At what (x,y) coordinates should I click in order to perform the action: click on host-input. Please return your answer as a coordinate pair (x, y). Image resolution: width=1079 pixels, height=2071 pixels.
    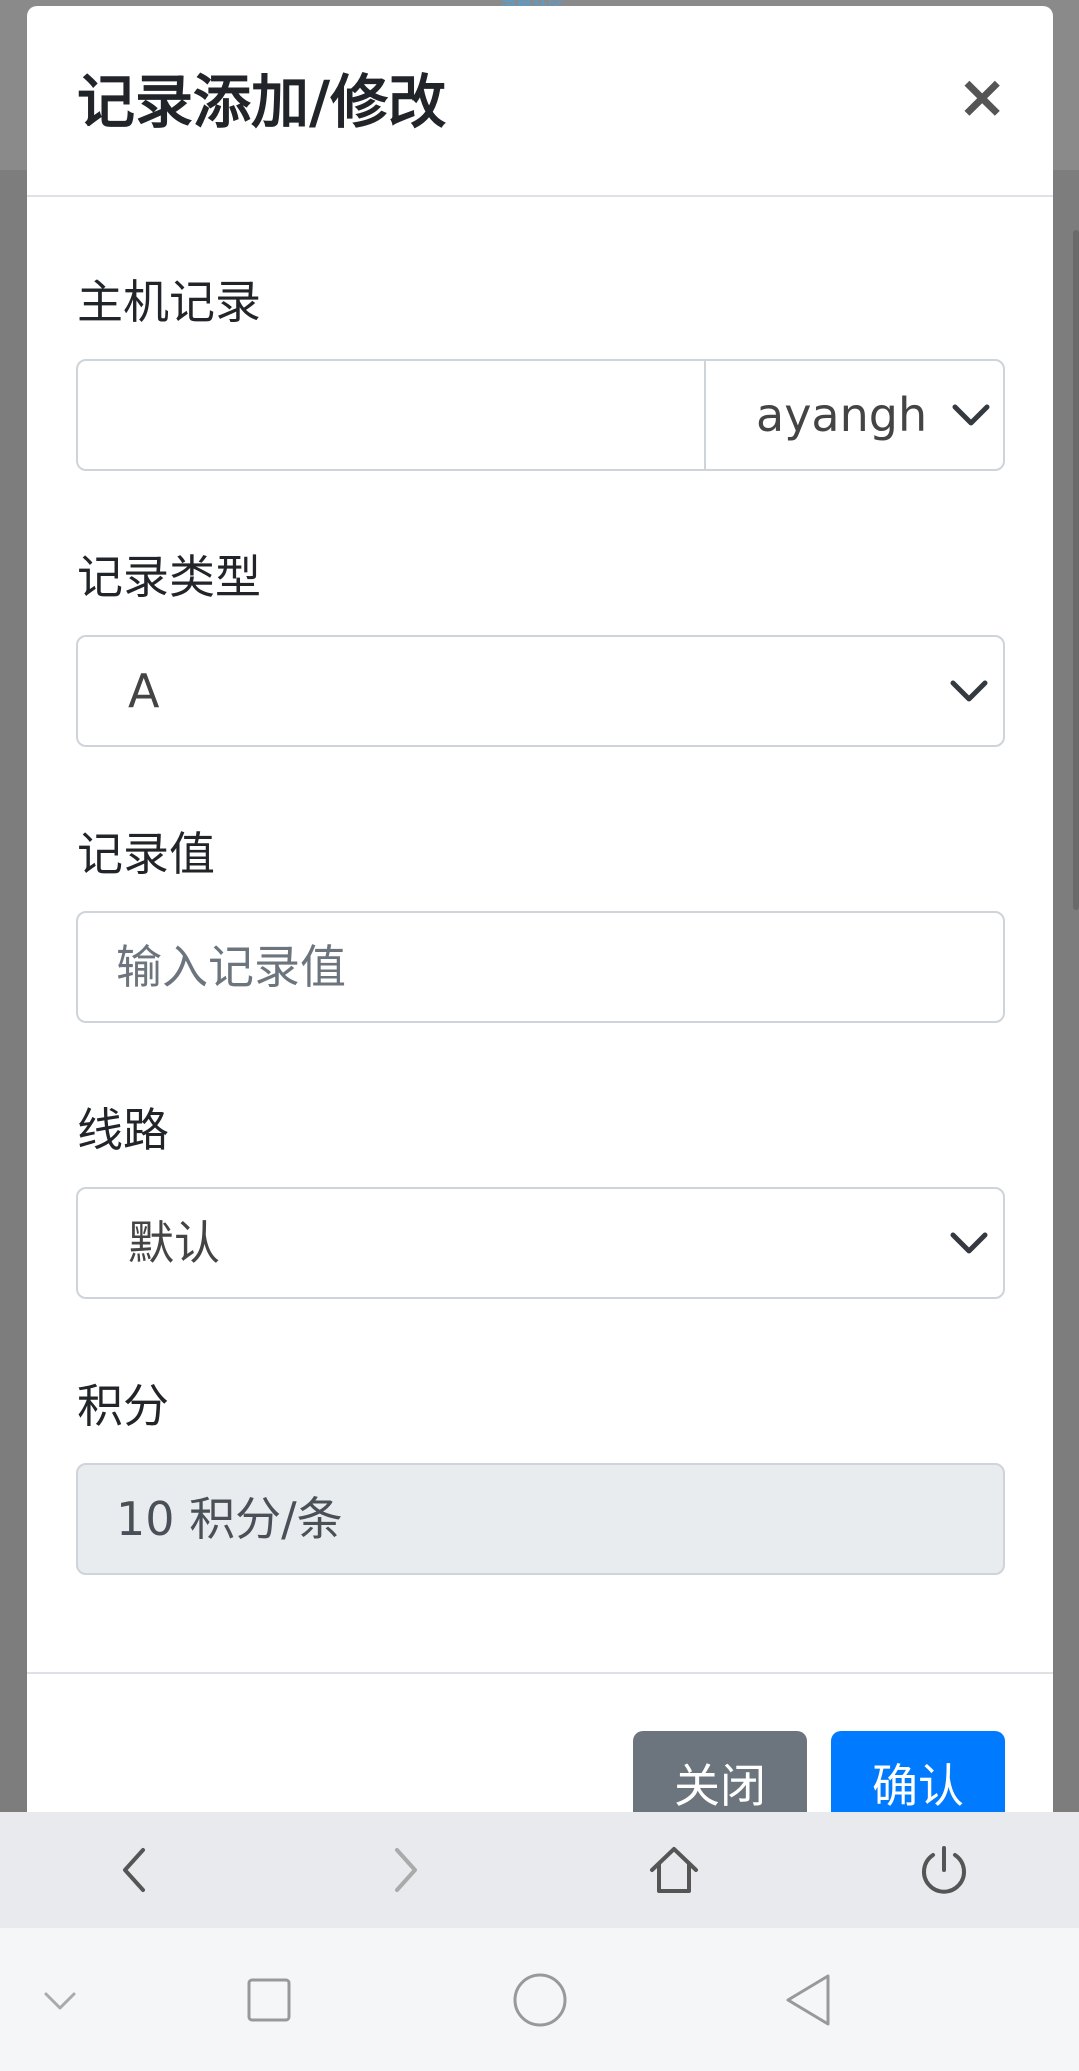
    Looking at the image, I should click on (392, 415).